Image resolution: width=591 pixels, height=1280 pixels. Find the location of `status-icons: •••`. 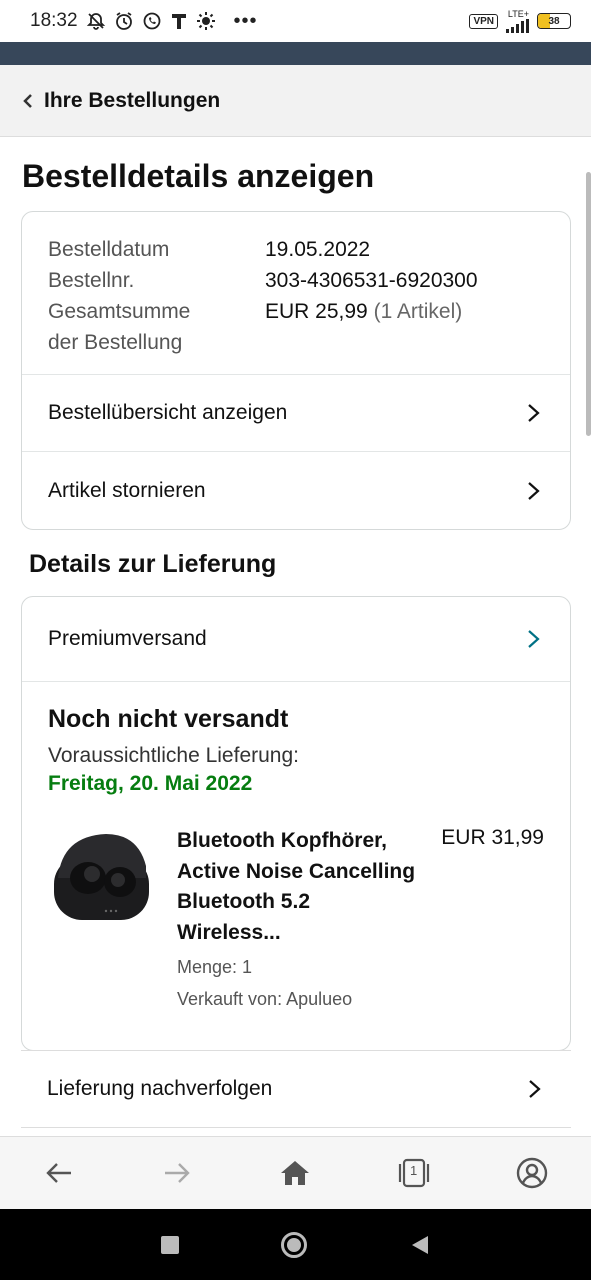

status-icons: ••• is located at coordinates (172, 21).